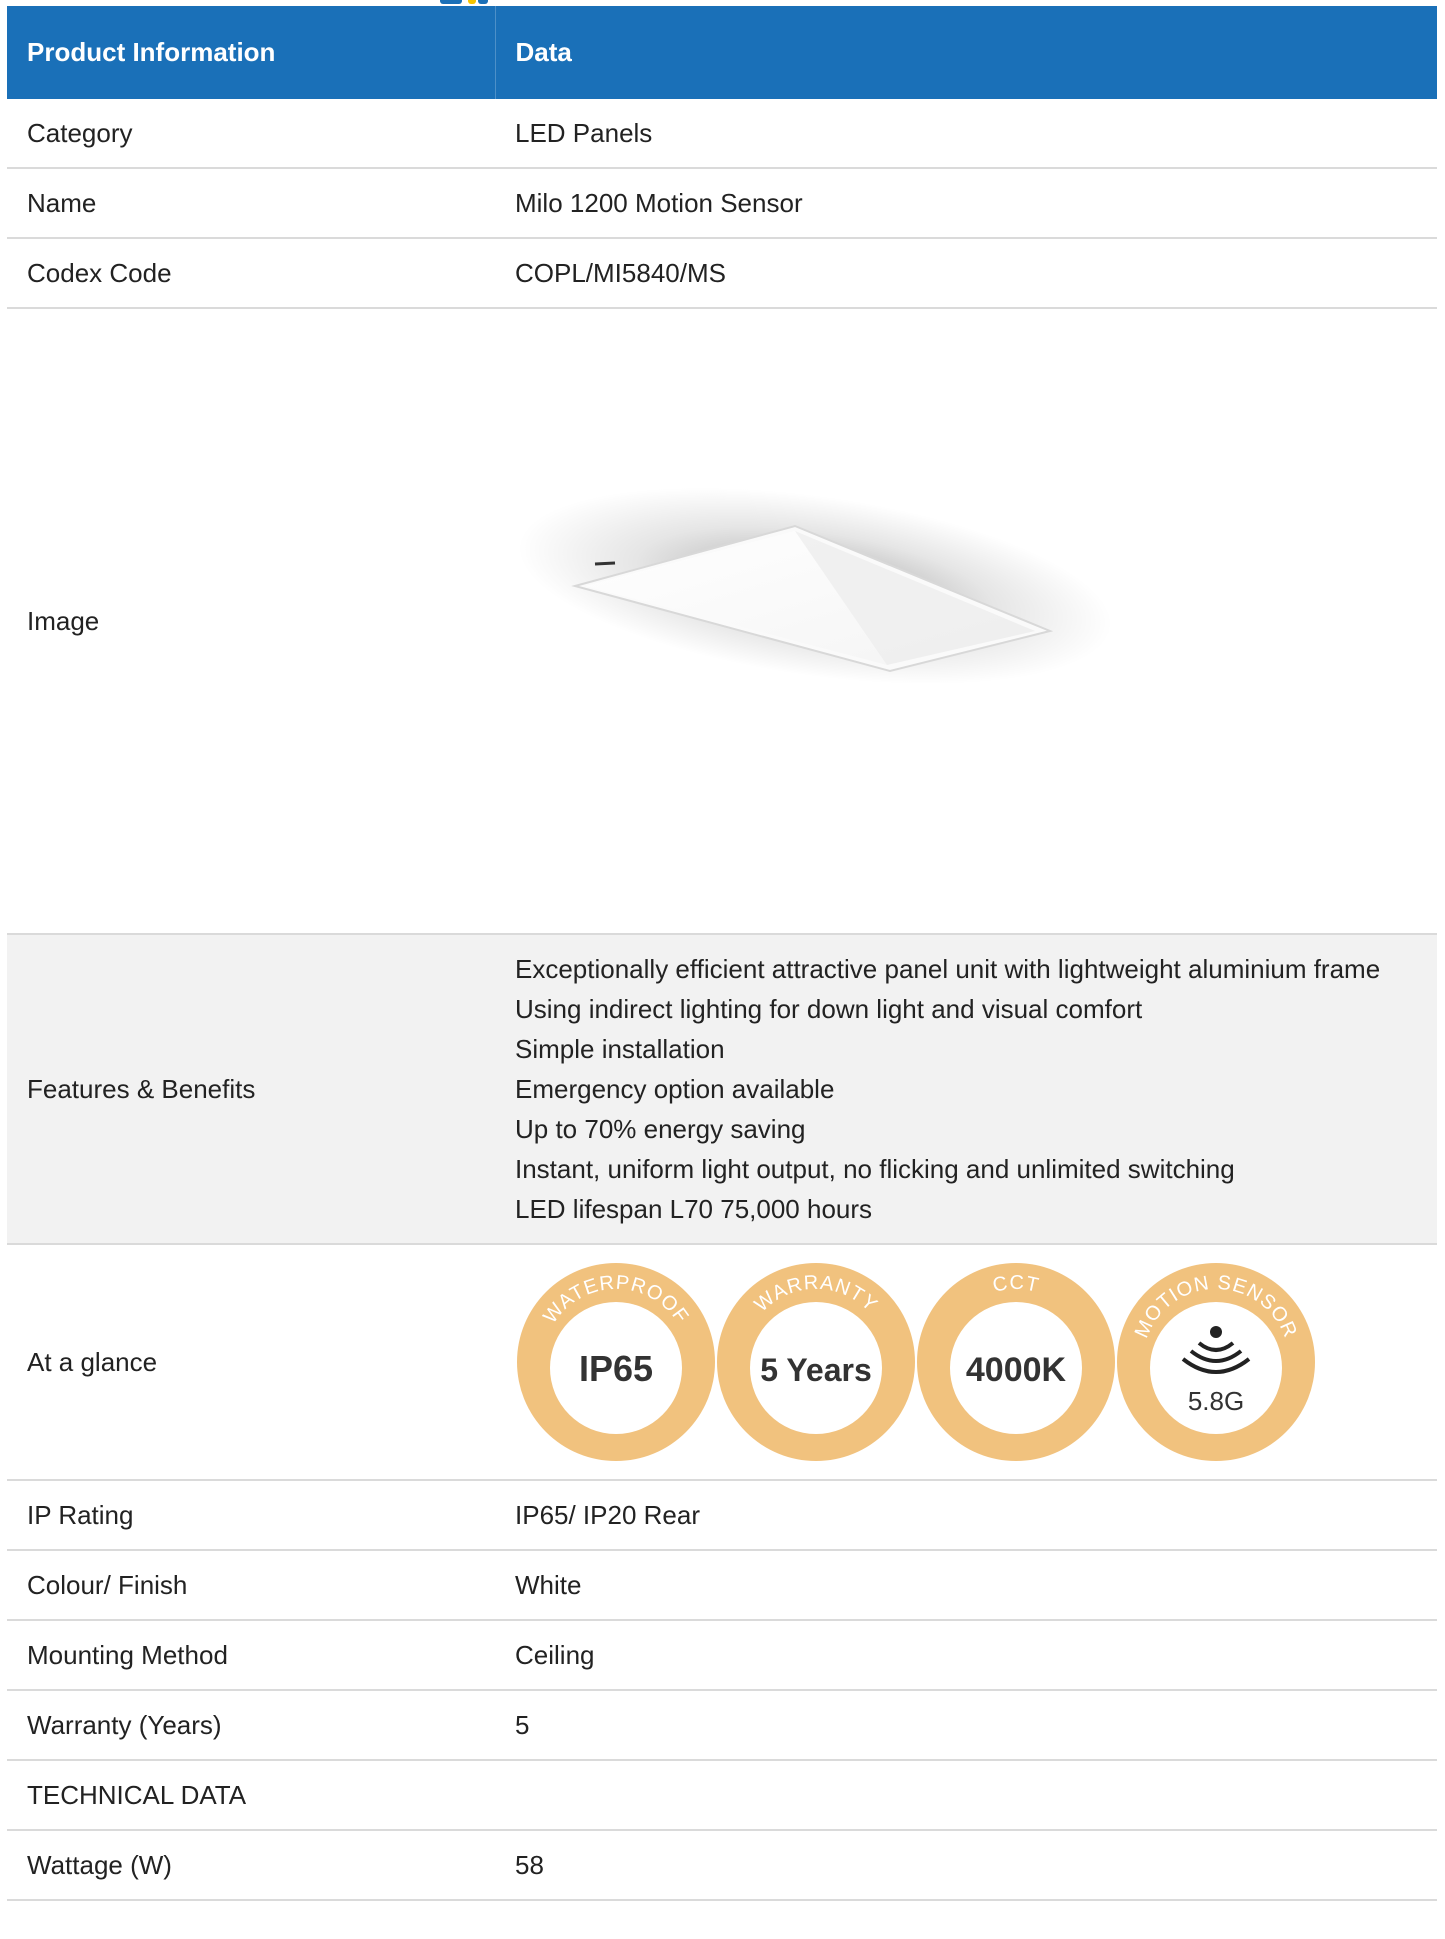 The image size is (1445, 1939). I want to click on table-row-name: Name Milo 1200 Motion Sensor, so click(722, 203).